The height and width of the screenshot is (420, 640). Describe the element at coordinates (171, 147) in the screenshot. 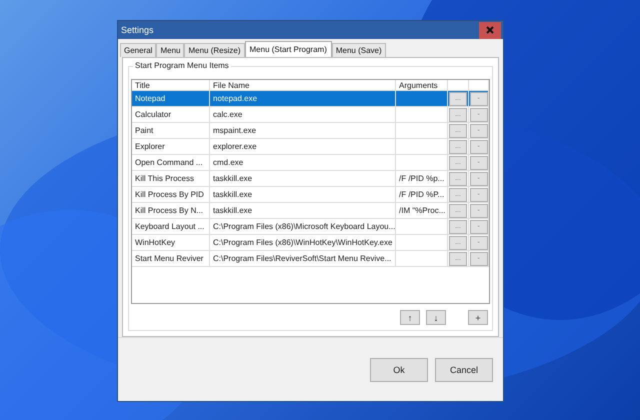

I see `table-cell: Explorer` at that location.